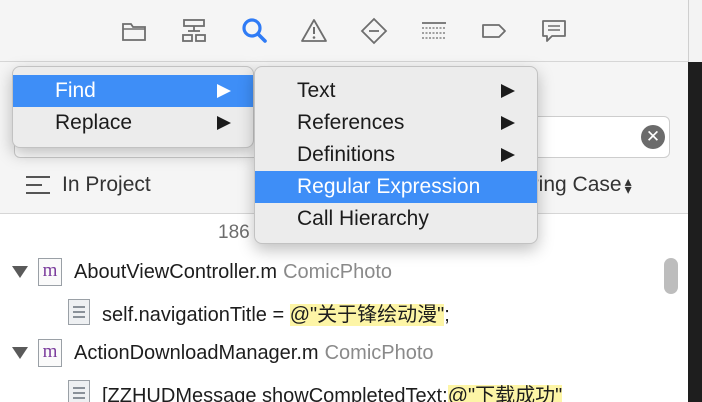 This screenshot has height=402, width=702. Describe the element at coordinates (396, 187) in the screenshot. I see `menu-item-regular-expression: Regular Expression` at that location.